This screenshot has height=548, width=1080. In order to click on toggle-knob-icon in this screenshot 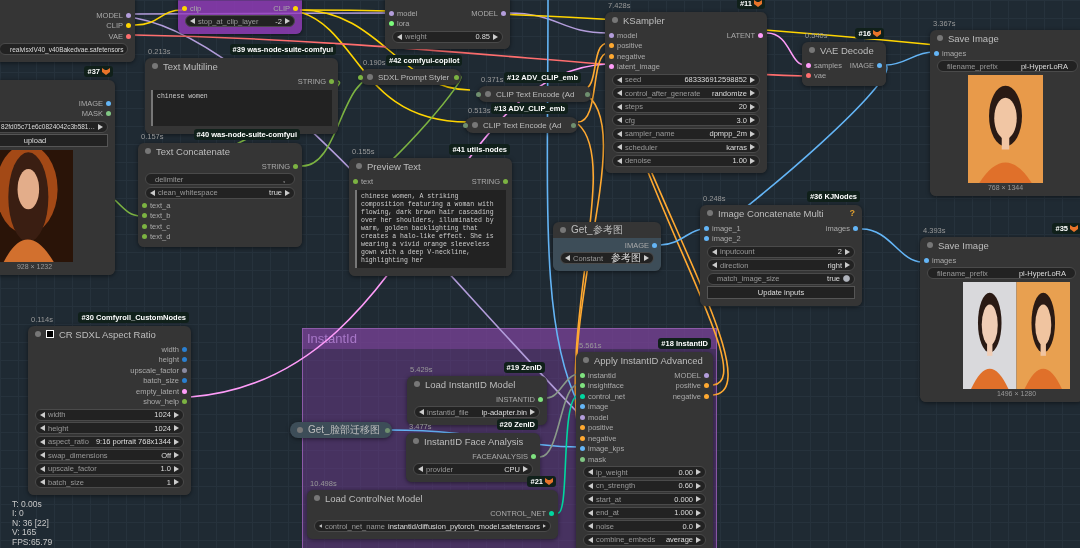, I will do `click(846, 278)`.